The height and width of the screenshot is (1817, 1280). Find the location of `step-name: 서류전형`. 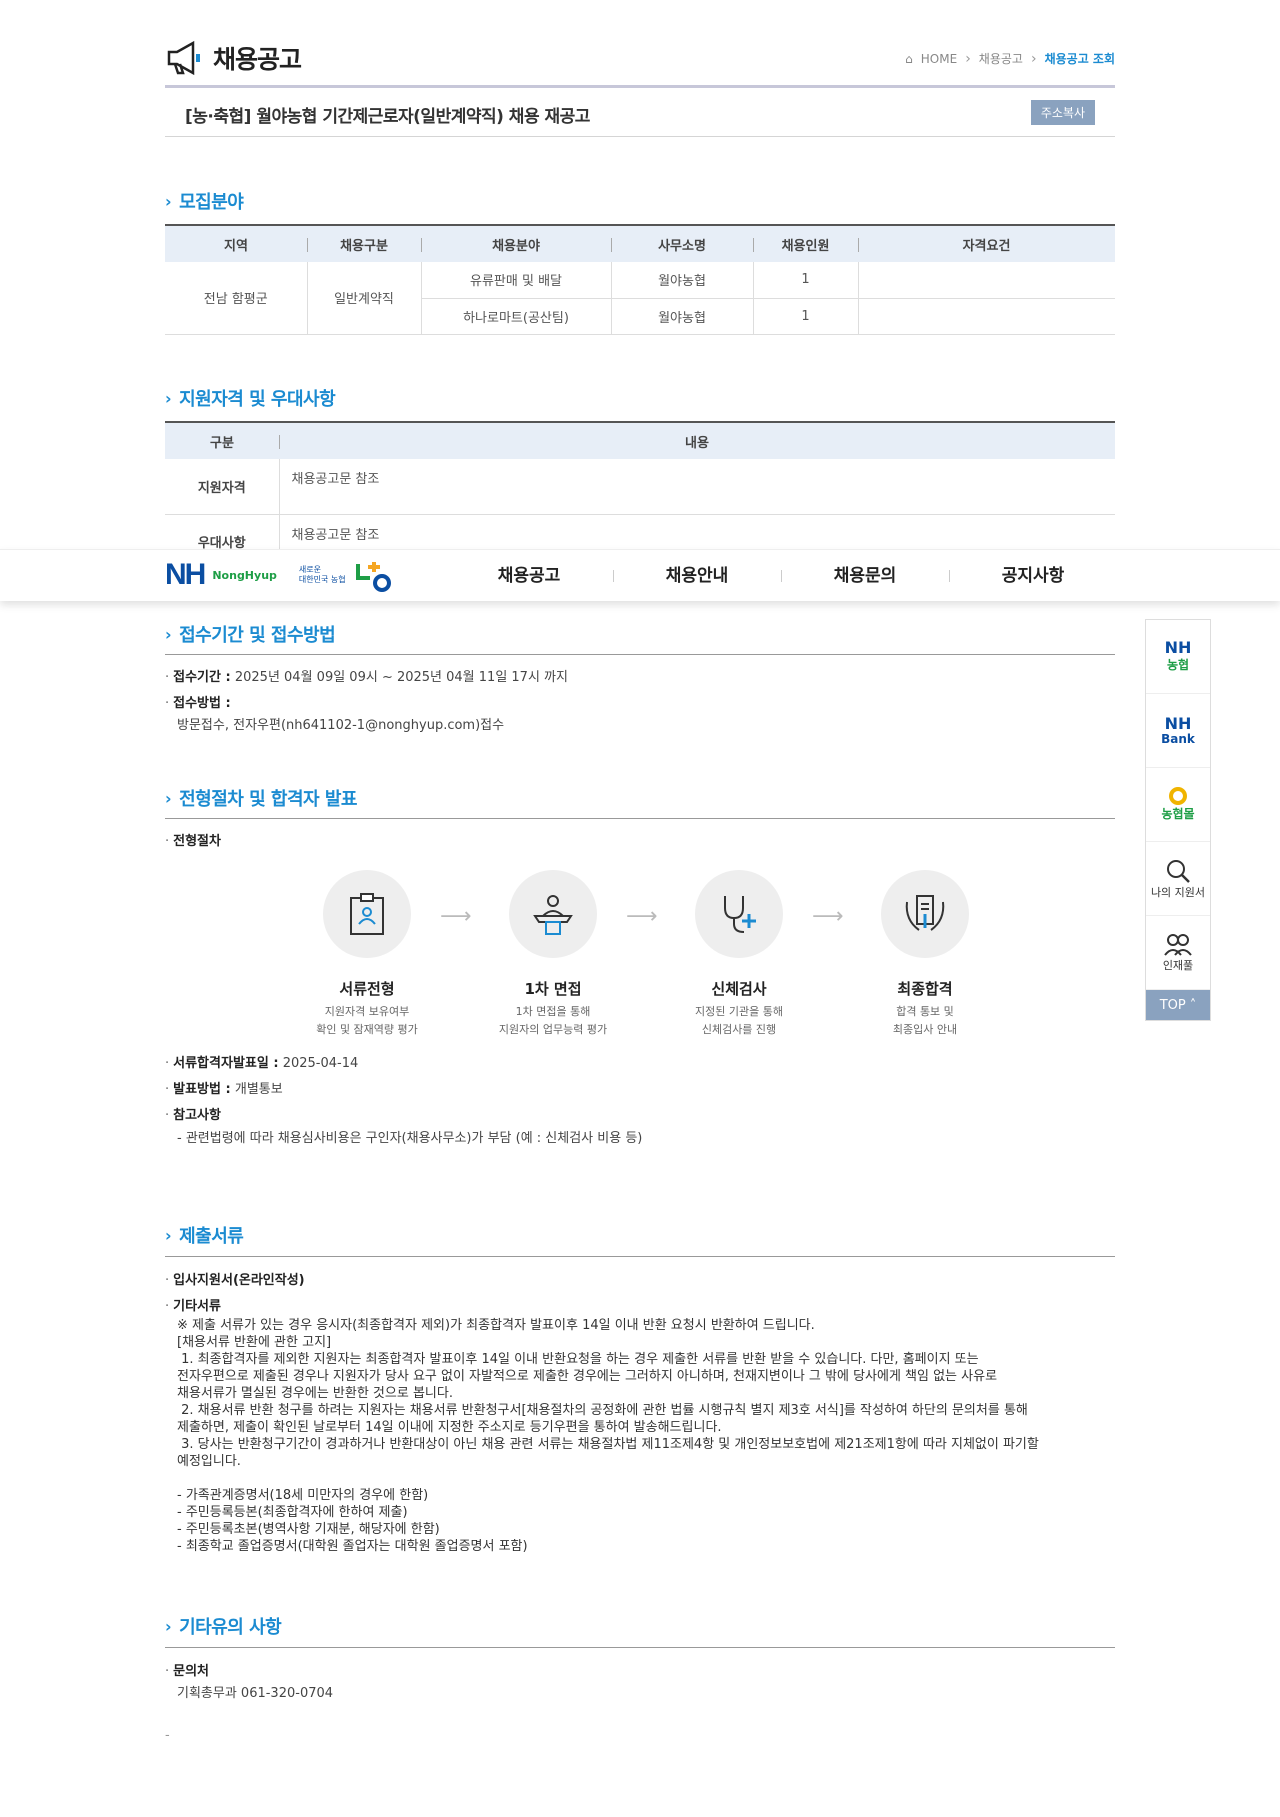

step-name: 서류전형 is located at coordinates (367, 989).